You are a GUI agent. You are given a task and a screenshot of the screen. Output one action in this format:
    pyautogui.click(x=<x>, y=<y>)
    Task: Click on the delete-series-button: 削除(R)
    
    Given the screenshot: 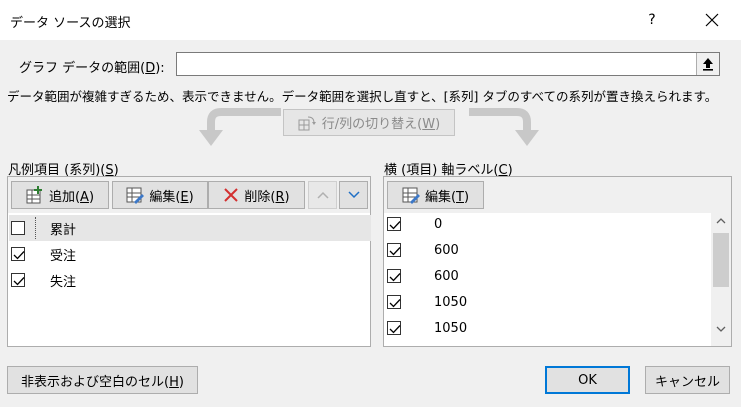 What is the action you would take?
    pyautogui.click(x=256, y=195)
    